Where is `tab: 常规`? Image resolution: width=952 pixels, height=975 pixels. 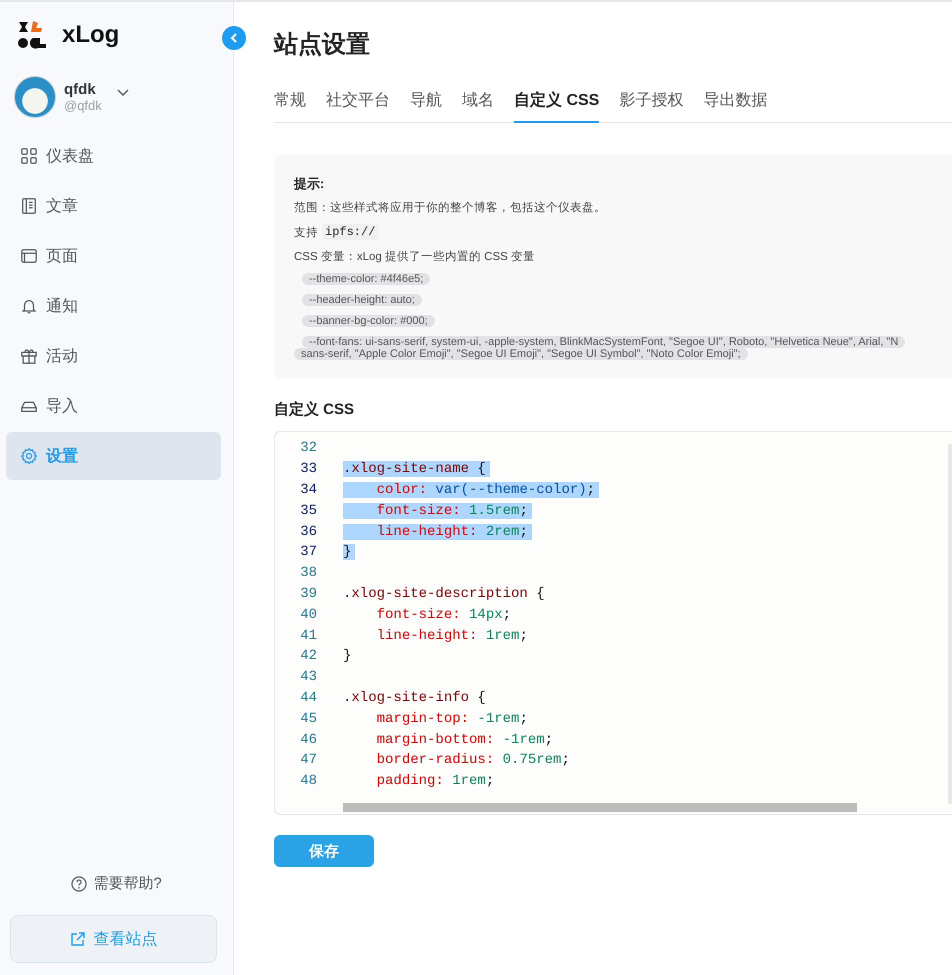
tab: 常规 is located at coordinates (290, 106).